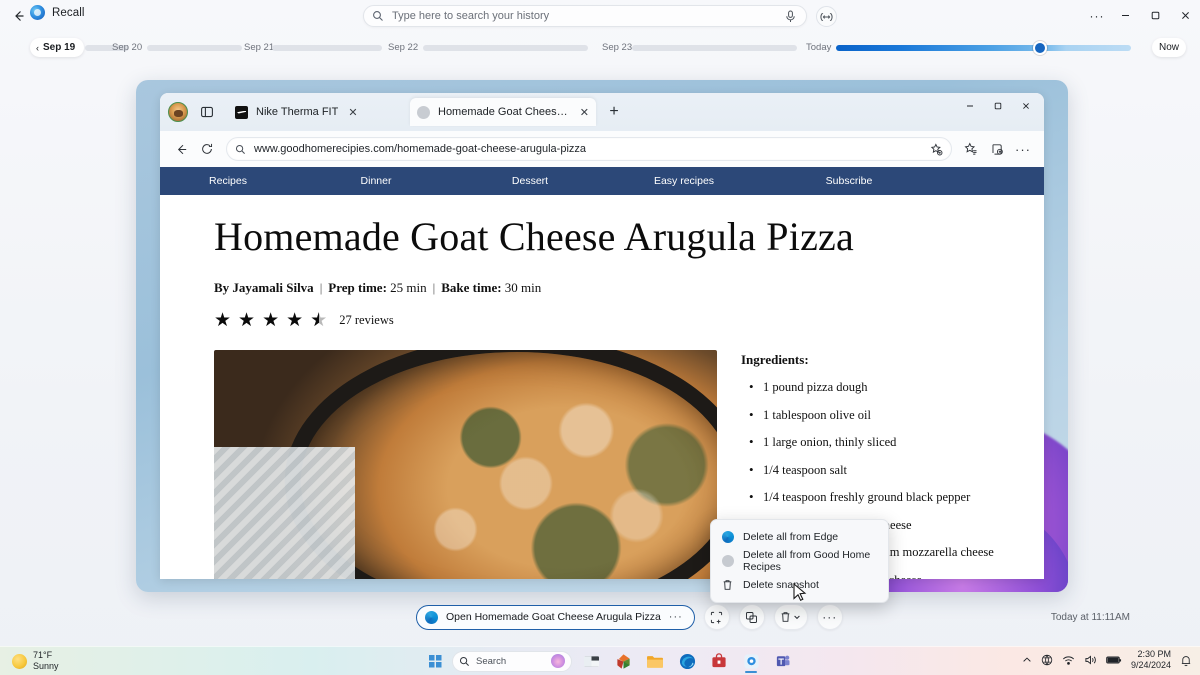  Describe the element at coordinates (403, 47) in the screenshot. I see `timeline-day-label: Sep 22` at that location.